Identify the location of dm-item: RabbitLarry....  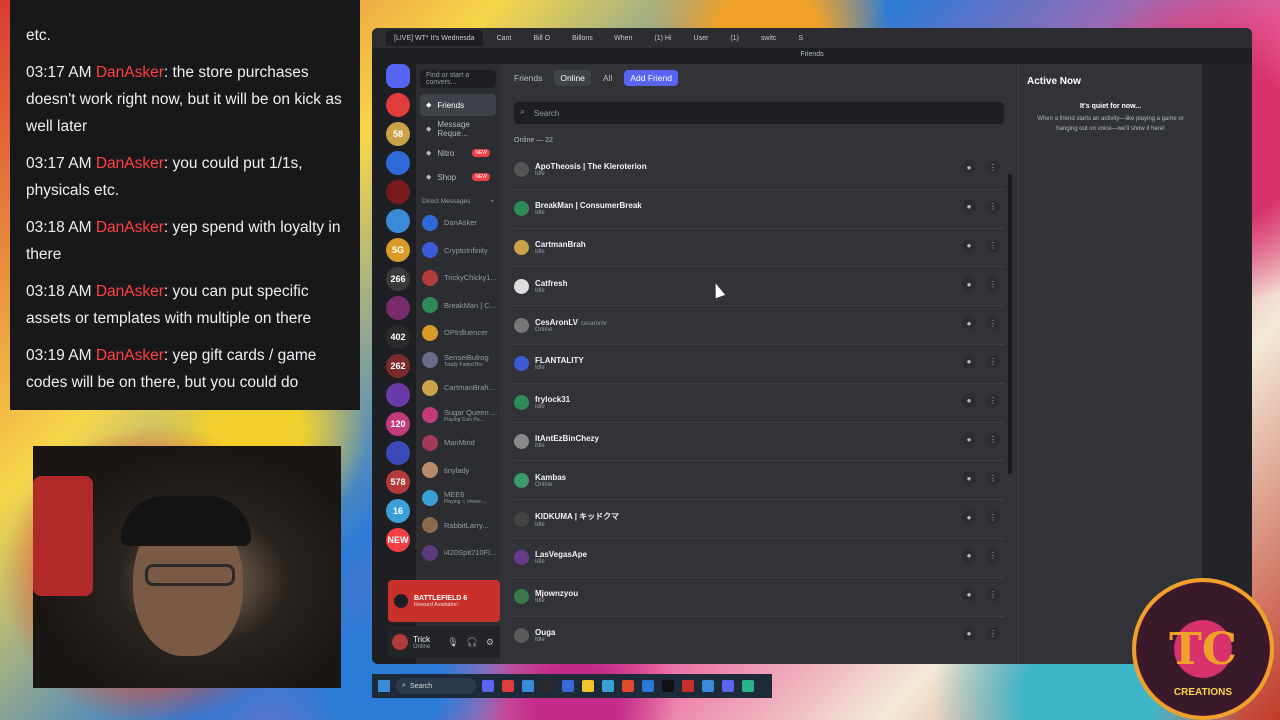
(458, 526).